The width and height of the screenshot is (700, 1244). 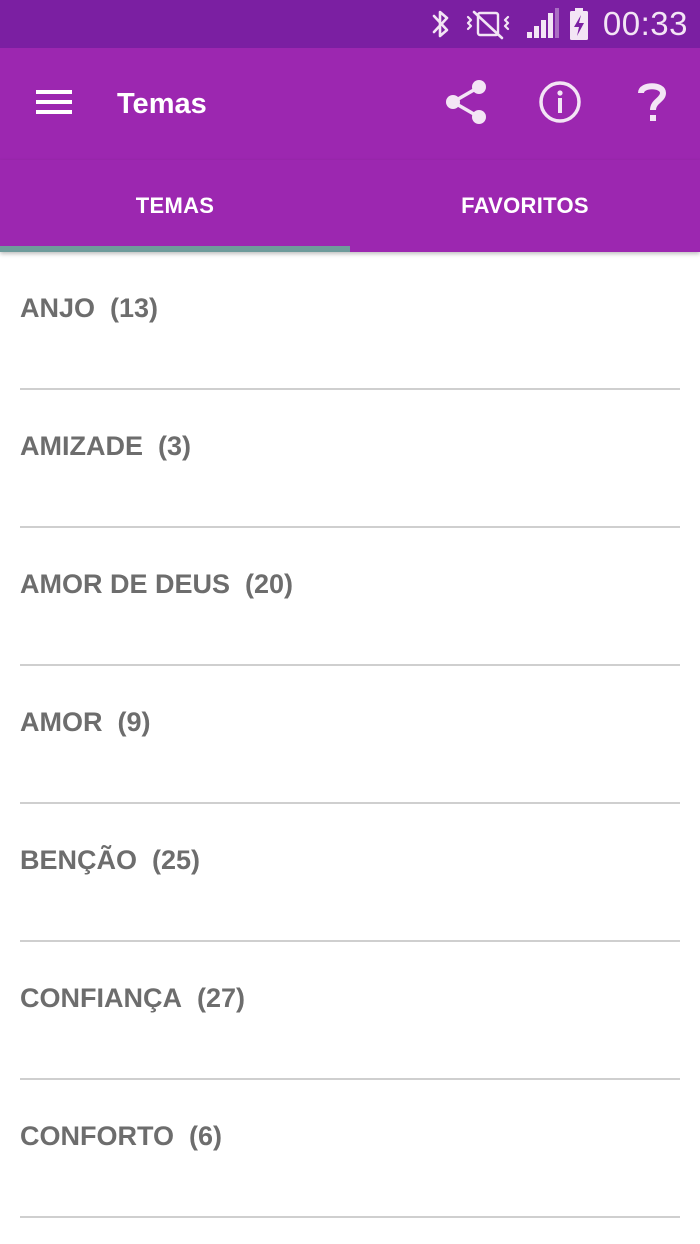 I want to click on list-item-name: CONFORTO, so click(x=97, y=1136).